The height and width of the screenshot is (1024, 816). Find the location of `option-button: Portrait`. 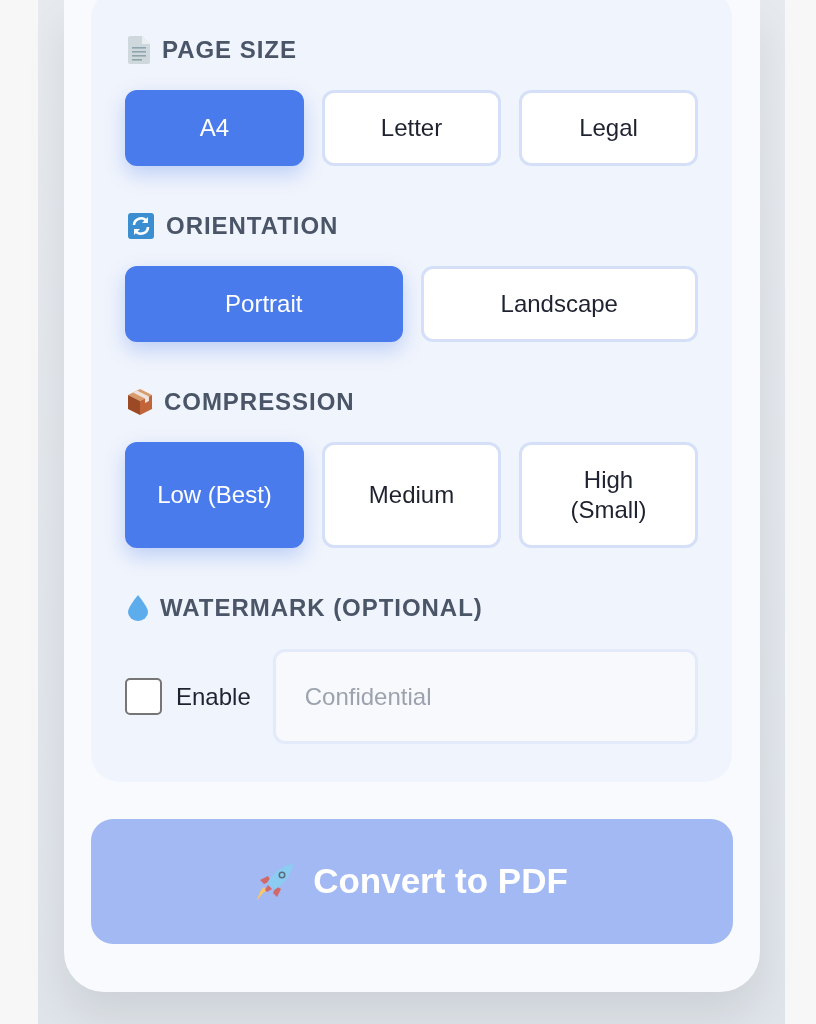

option-button: Portrait is located at coordinates (264, 304).